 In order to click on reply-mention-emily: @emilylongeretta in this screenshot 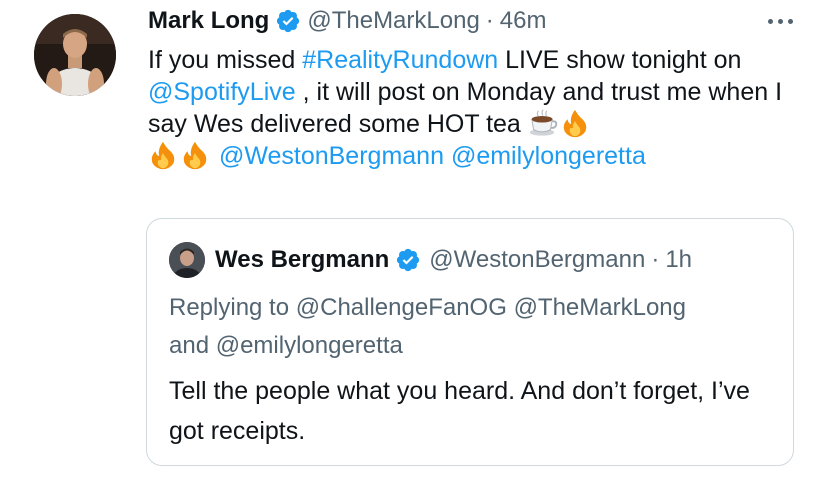, I will do `click(309, 345)`.